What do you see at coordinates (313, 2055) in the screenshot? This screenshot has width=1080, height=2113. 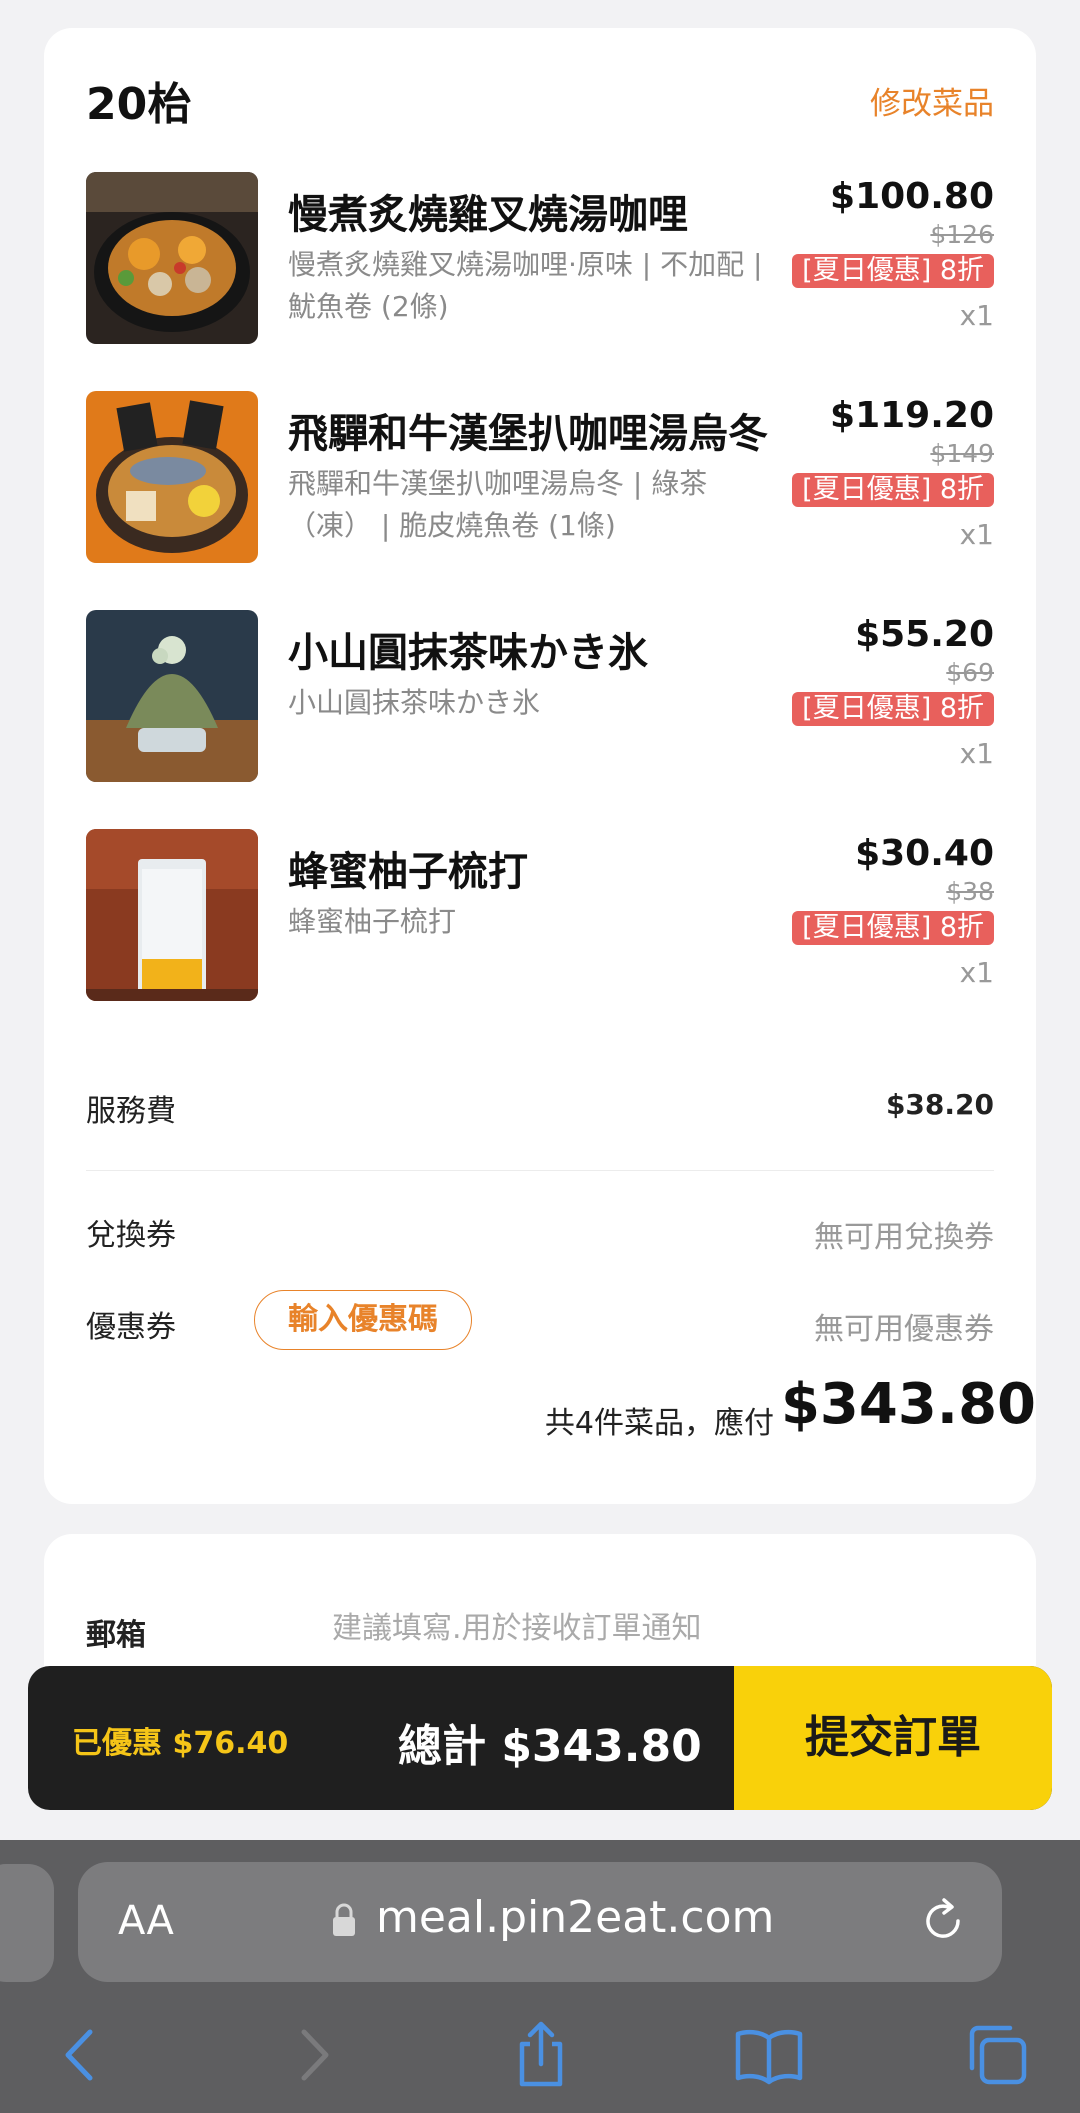 I see `forward-icon` at bounding box center [313, 2055].